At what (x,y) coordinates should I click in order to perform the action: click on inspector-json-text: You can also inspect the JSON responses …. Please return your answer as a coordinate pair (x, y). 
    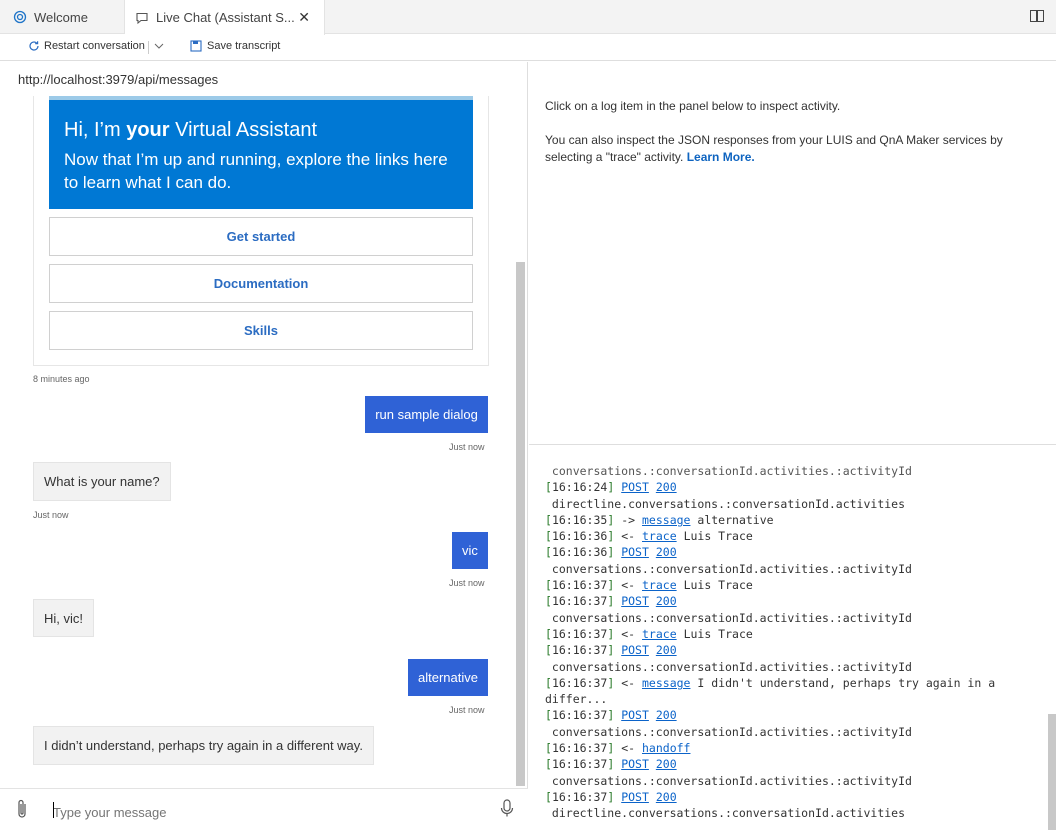
    Looking at the image, I should click on (774, 148).